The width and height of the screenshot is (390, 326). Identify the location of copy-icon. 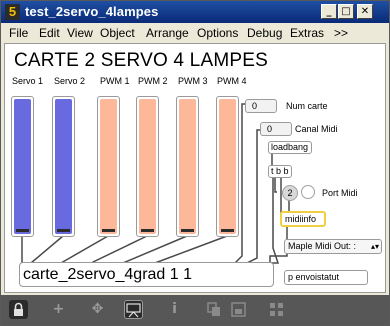
(214, 309).